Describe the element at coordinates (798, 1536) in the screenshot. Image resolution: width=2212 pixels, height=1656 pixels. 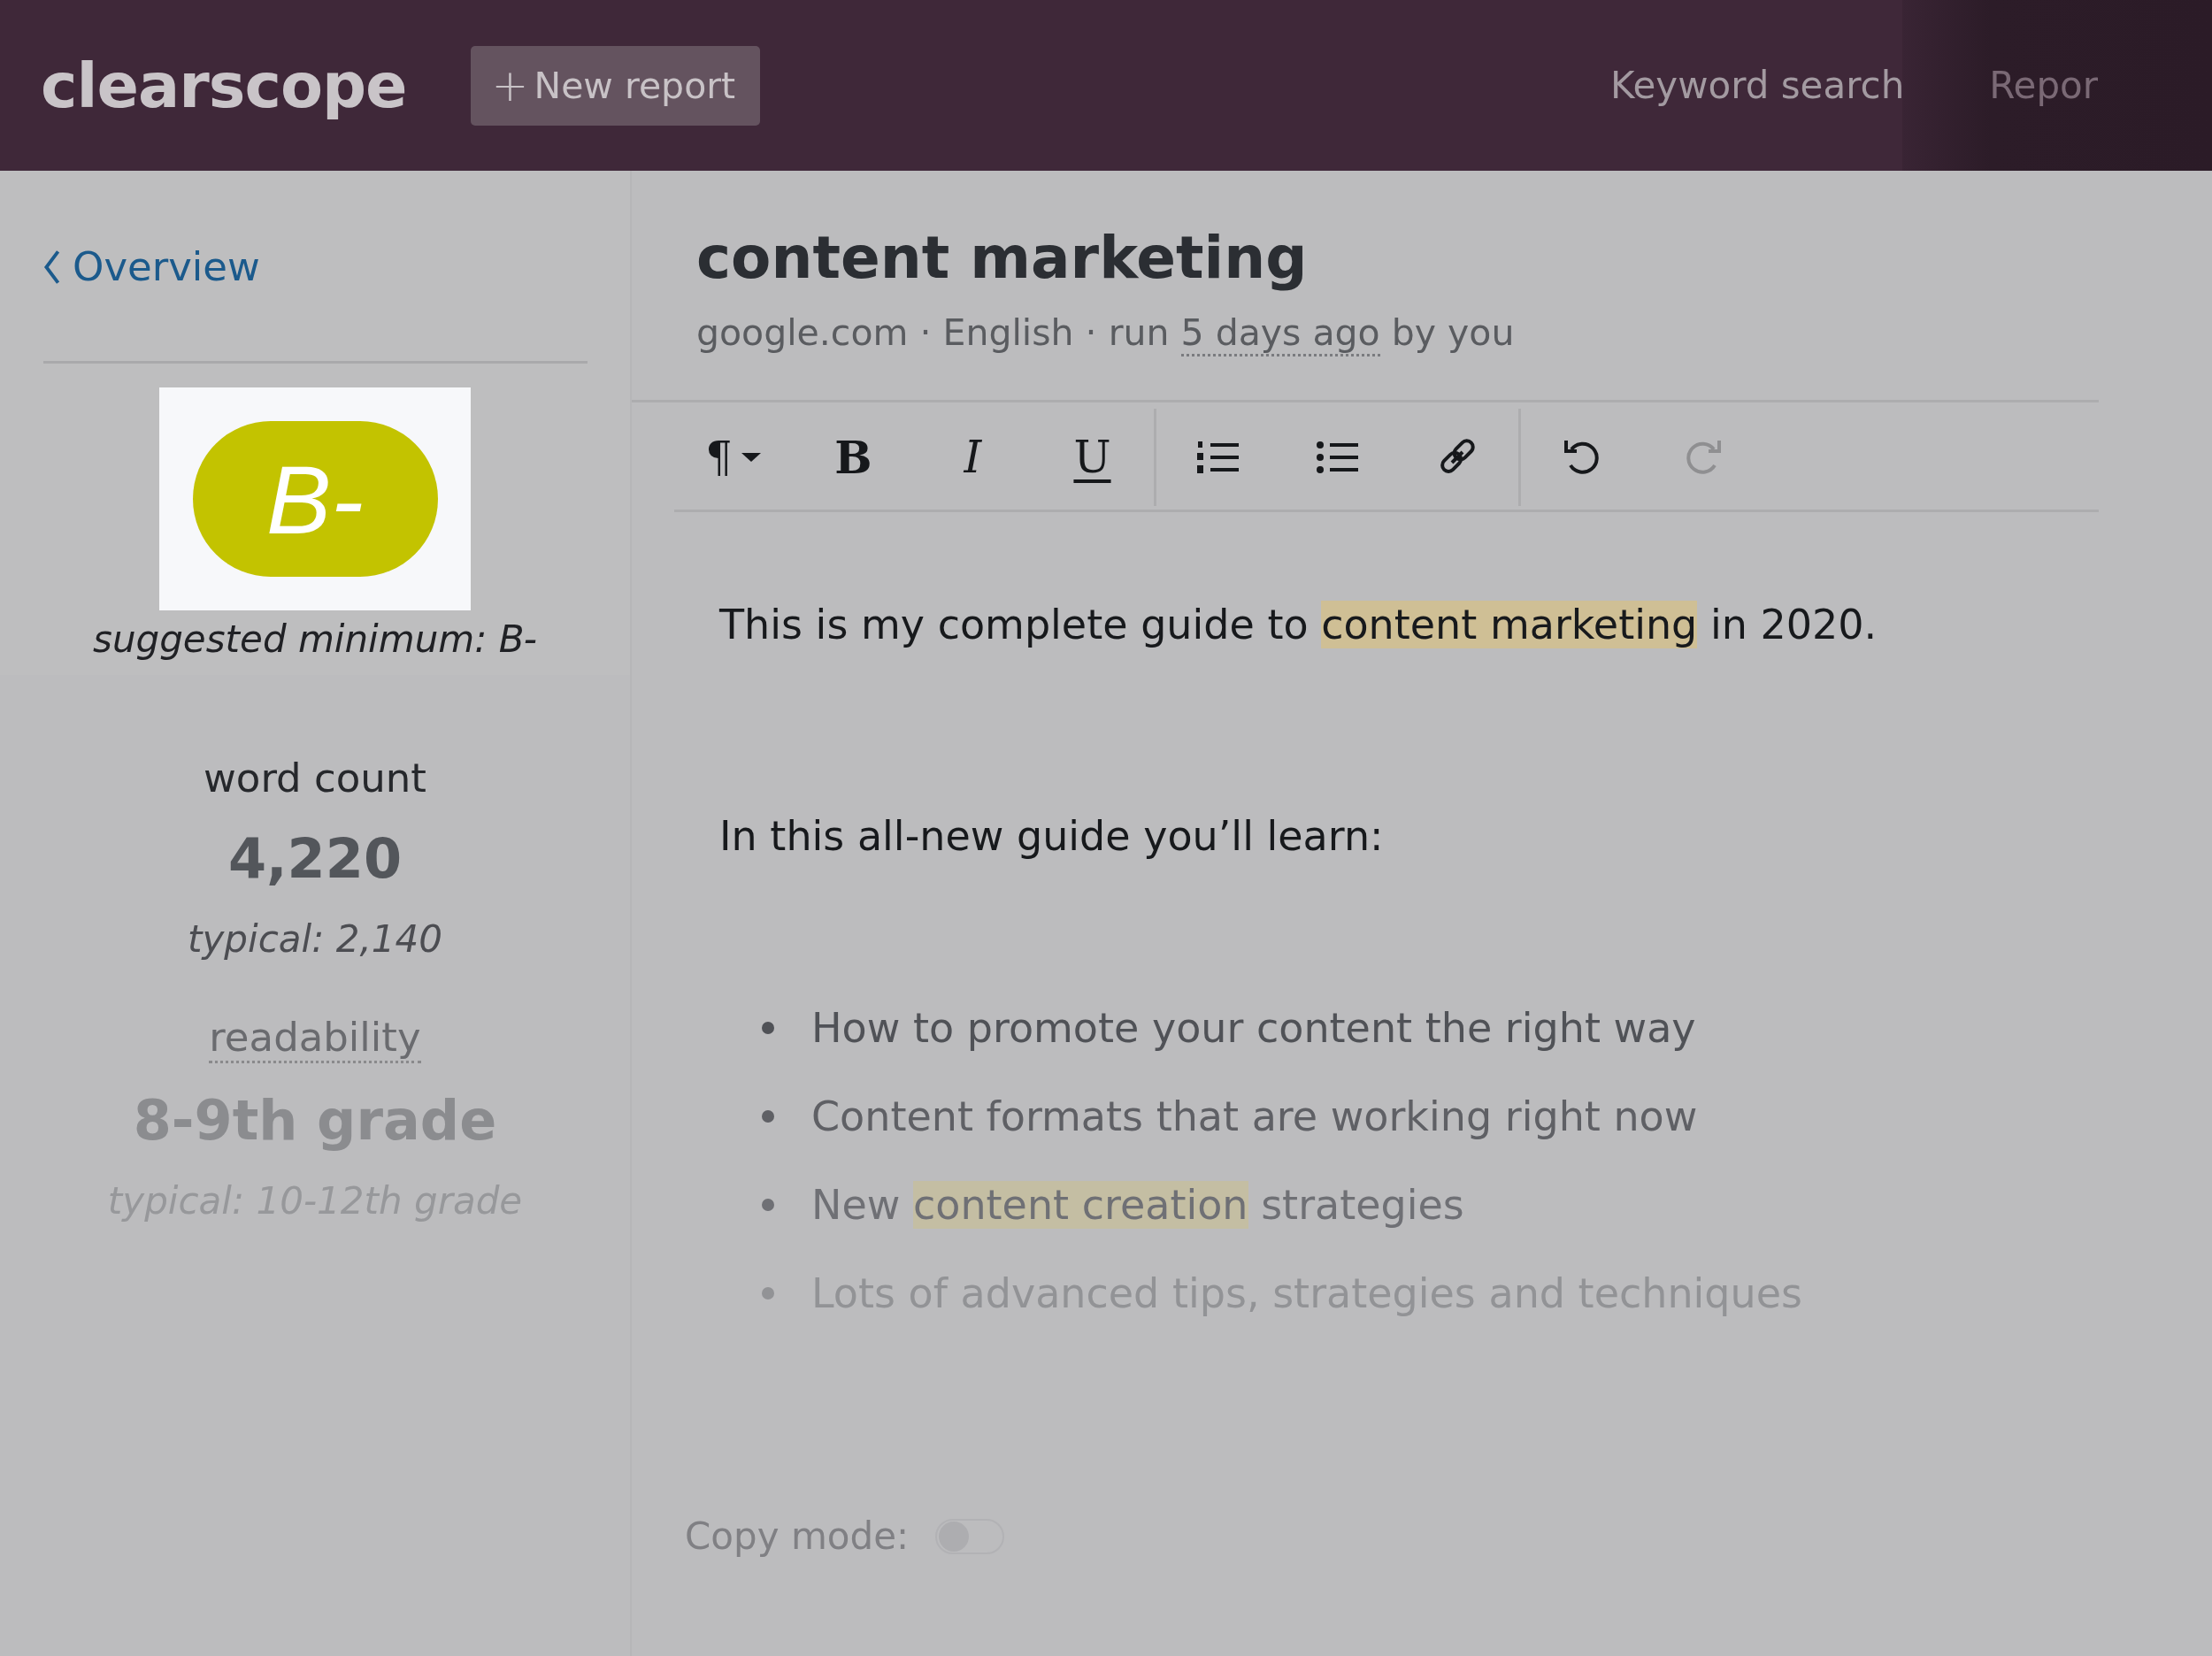
I see `copy-mode-label: Copy mode:` at that location.